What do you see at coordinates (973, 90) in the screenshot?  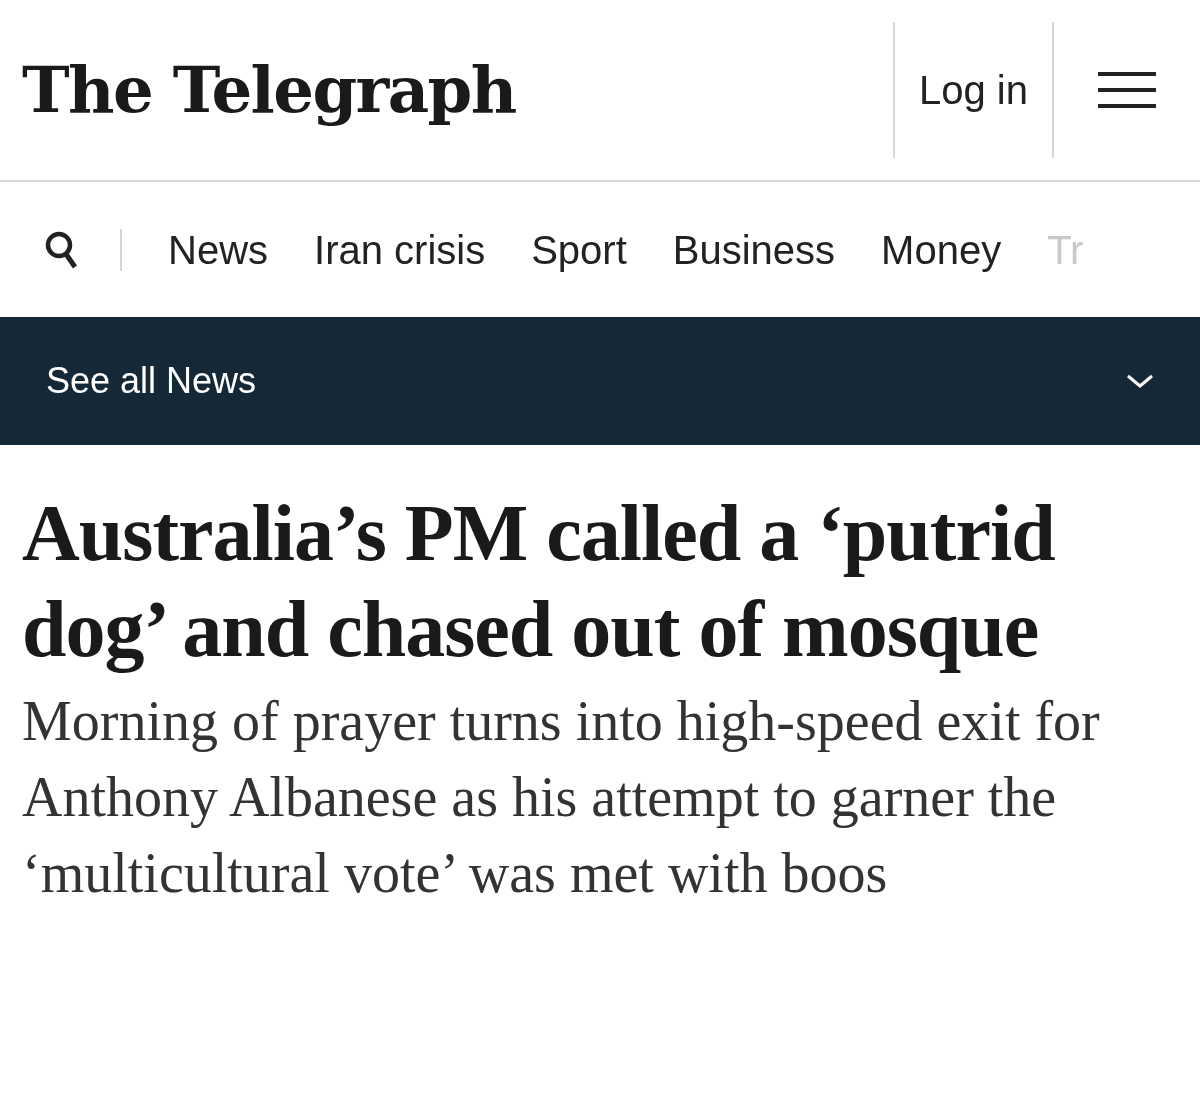 I see `login-link: Log in` at bounding box center [973, 90].